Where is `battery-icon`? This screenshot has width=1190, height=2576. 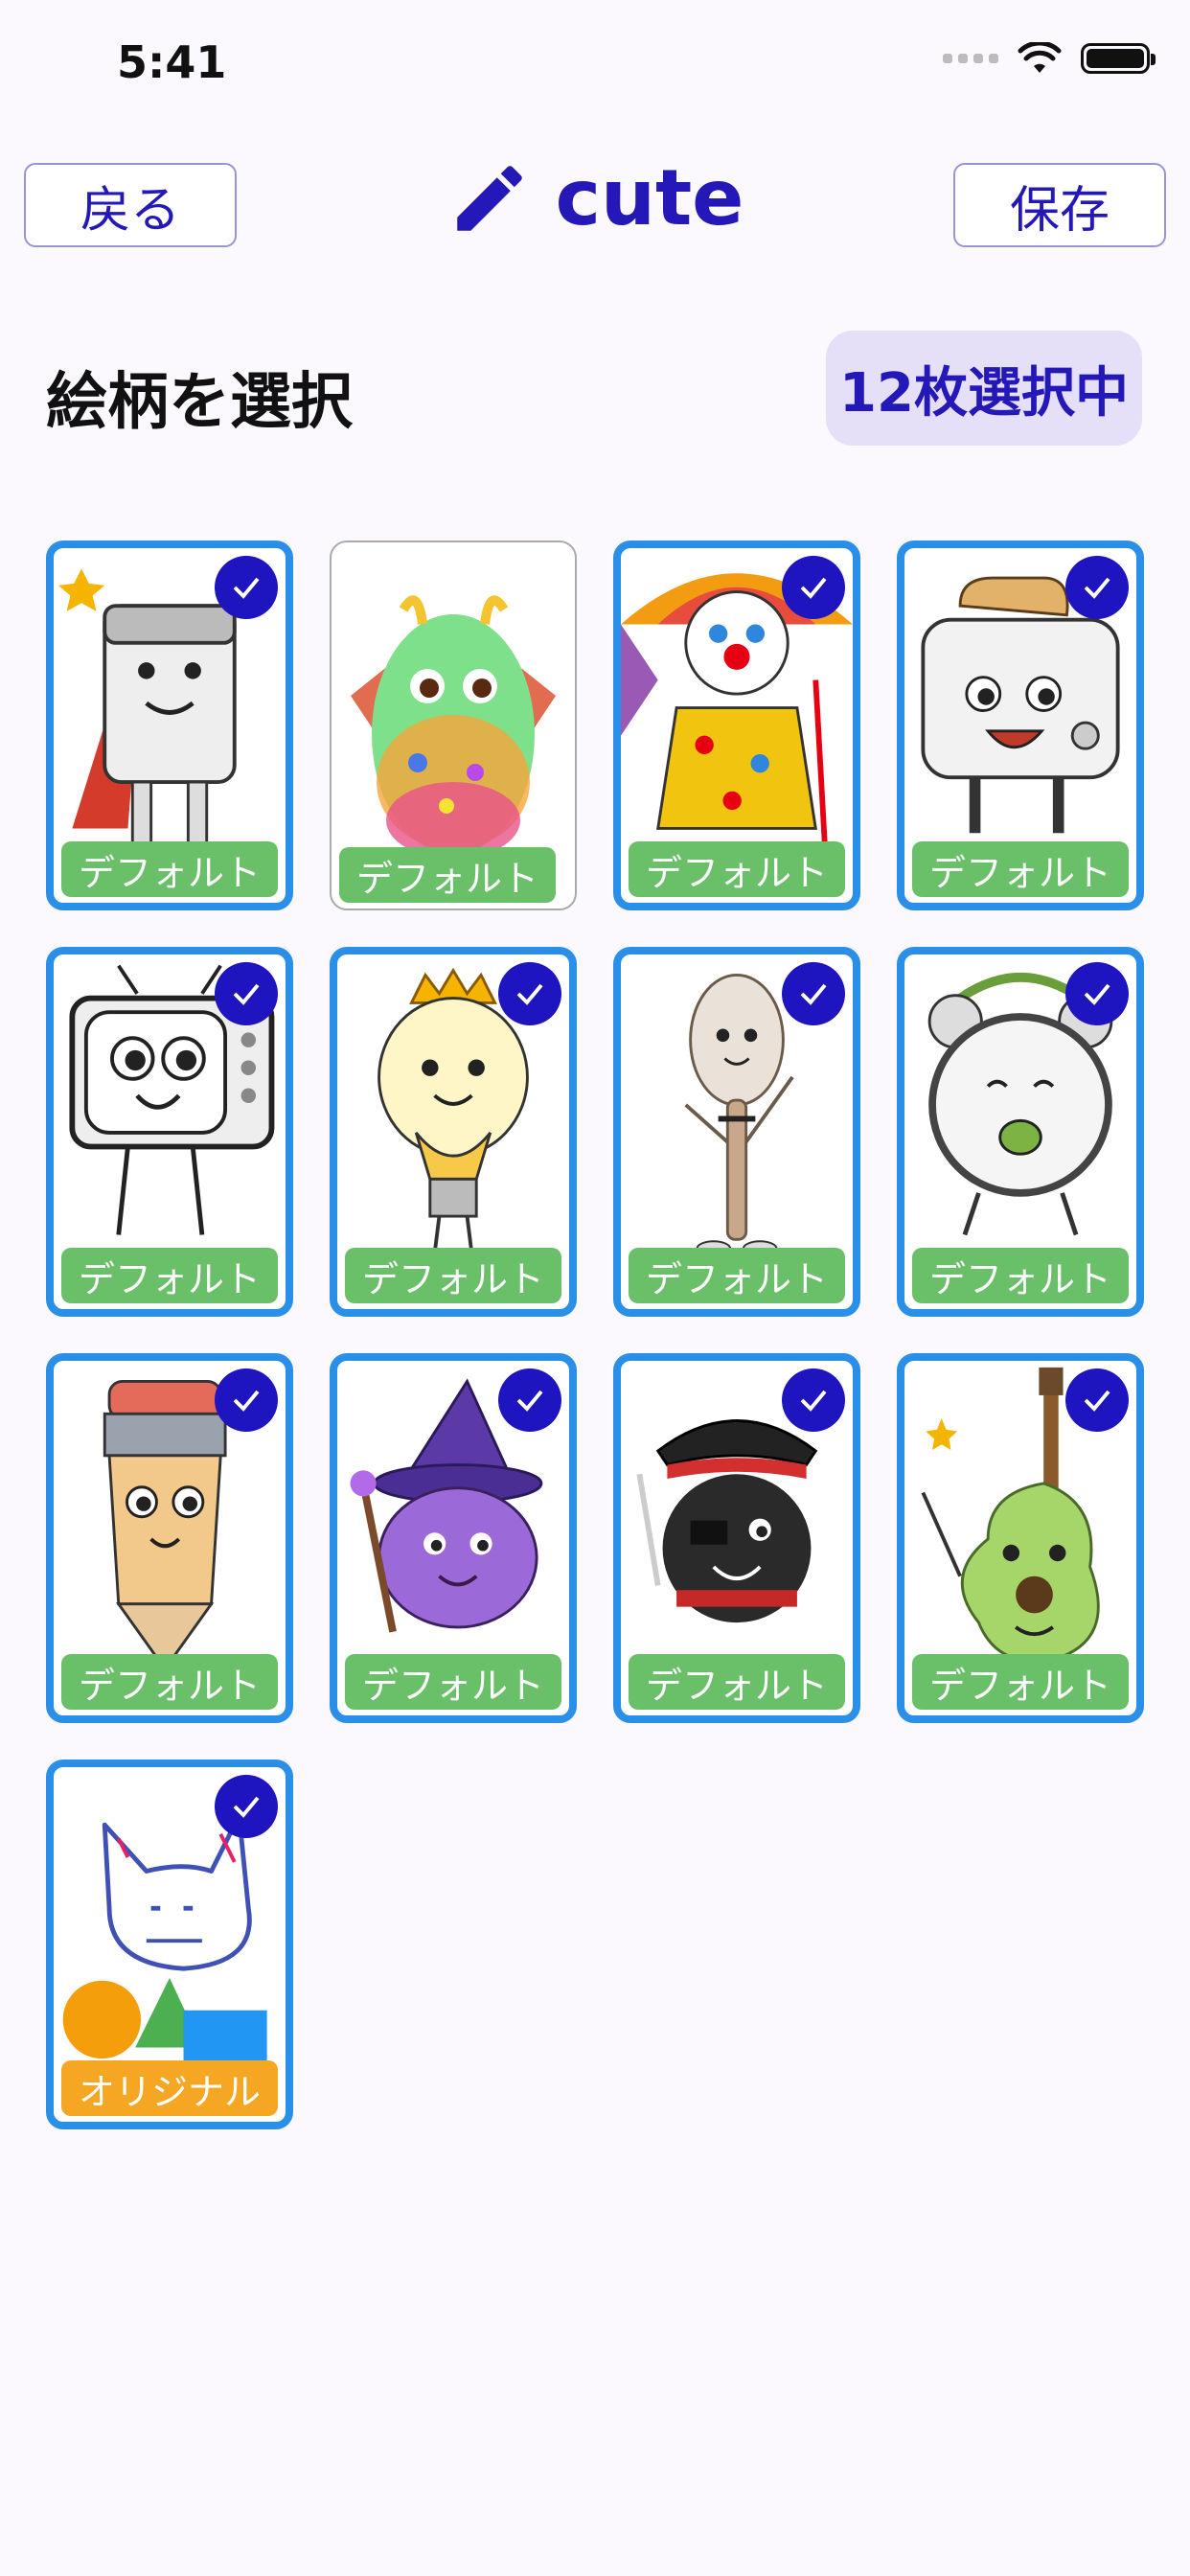 battery-icon is located at coordinates (1119, 58).